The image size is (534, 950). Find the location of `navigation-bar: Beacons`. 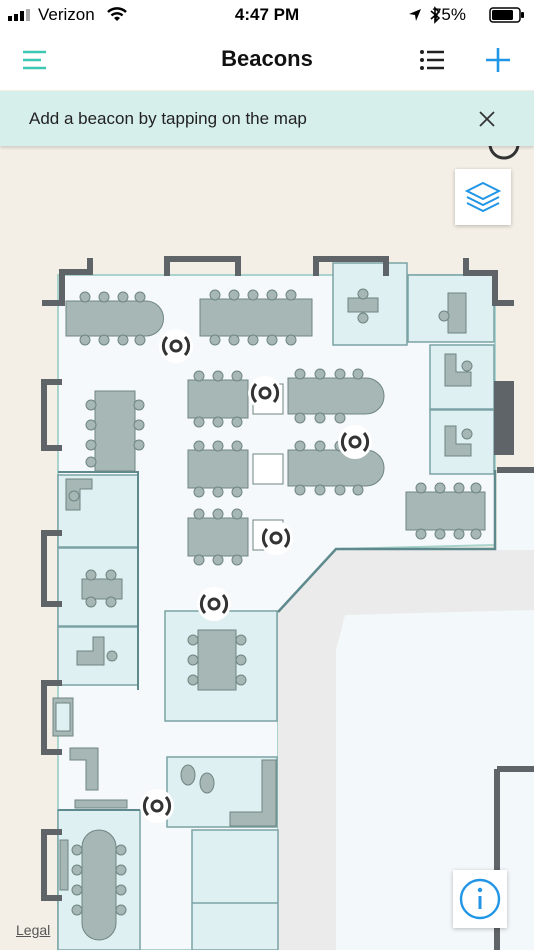

navigation-bar: Beacons is located at coordinates (267, 60).